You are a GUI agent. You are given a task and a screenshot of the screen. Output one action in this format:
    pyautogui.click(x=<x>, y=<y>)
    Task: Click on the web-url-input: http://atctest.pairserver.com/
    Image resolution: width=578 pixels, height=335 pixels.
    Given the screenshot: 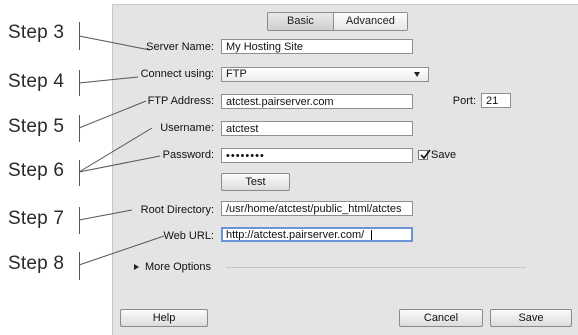 What is the action you would take?
    pyautogui.click(x=317, y=234)
    